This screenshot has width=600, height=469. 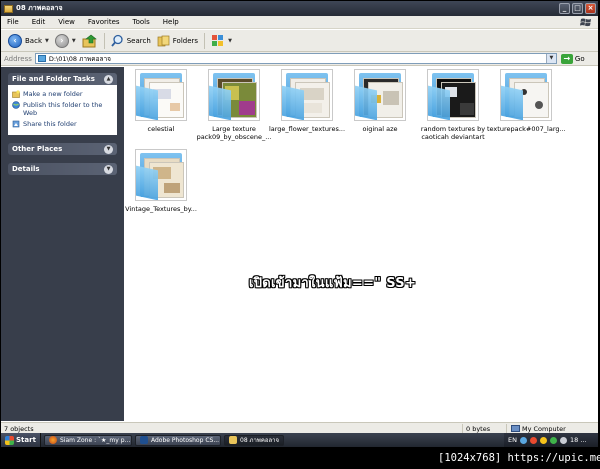 I want to click on task-label: Make a new folder, so click(x=53, y=94).